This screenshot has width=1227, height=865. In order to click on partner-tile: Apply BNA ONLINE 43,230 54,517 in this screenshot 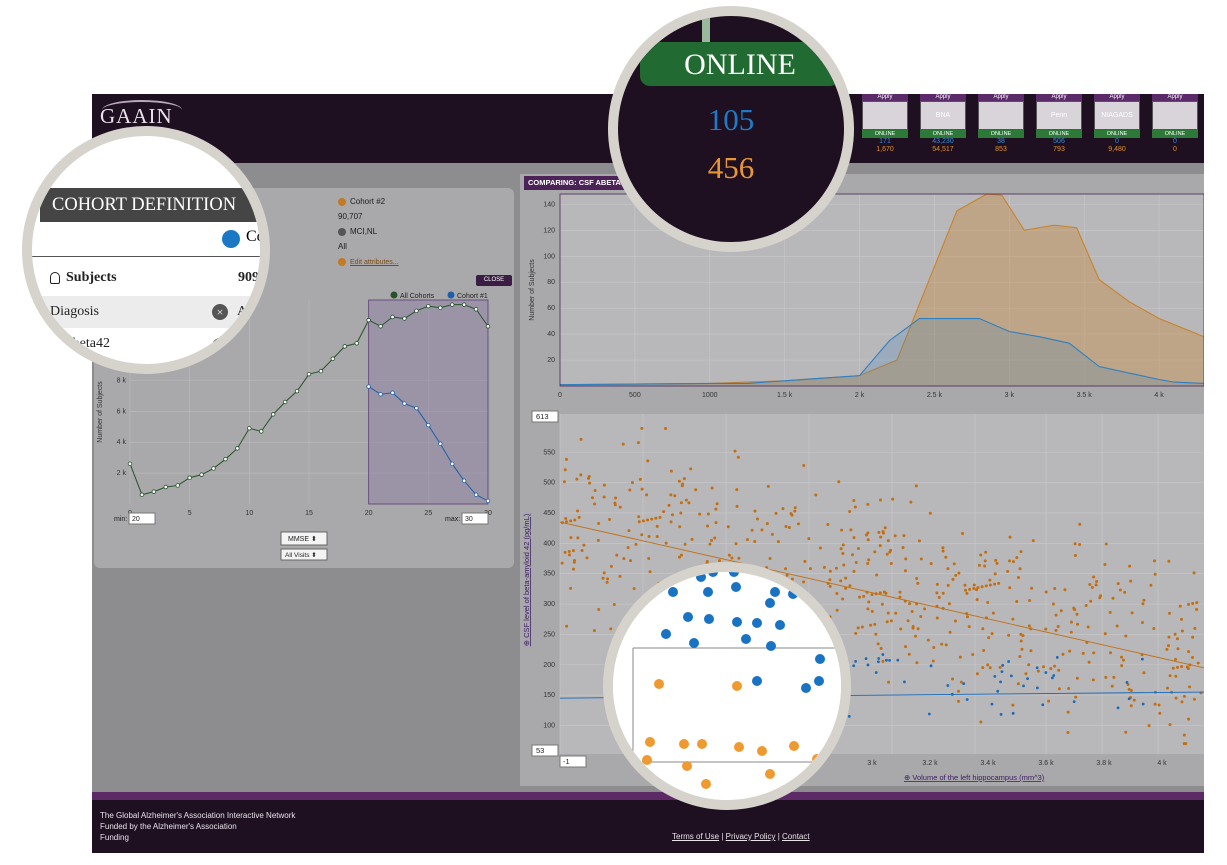, I will do `click(943, 124)`.